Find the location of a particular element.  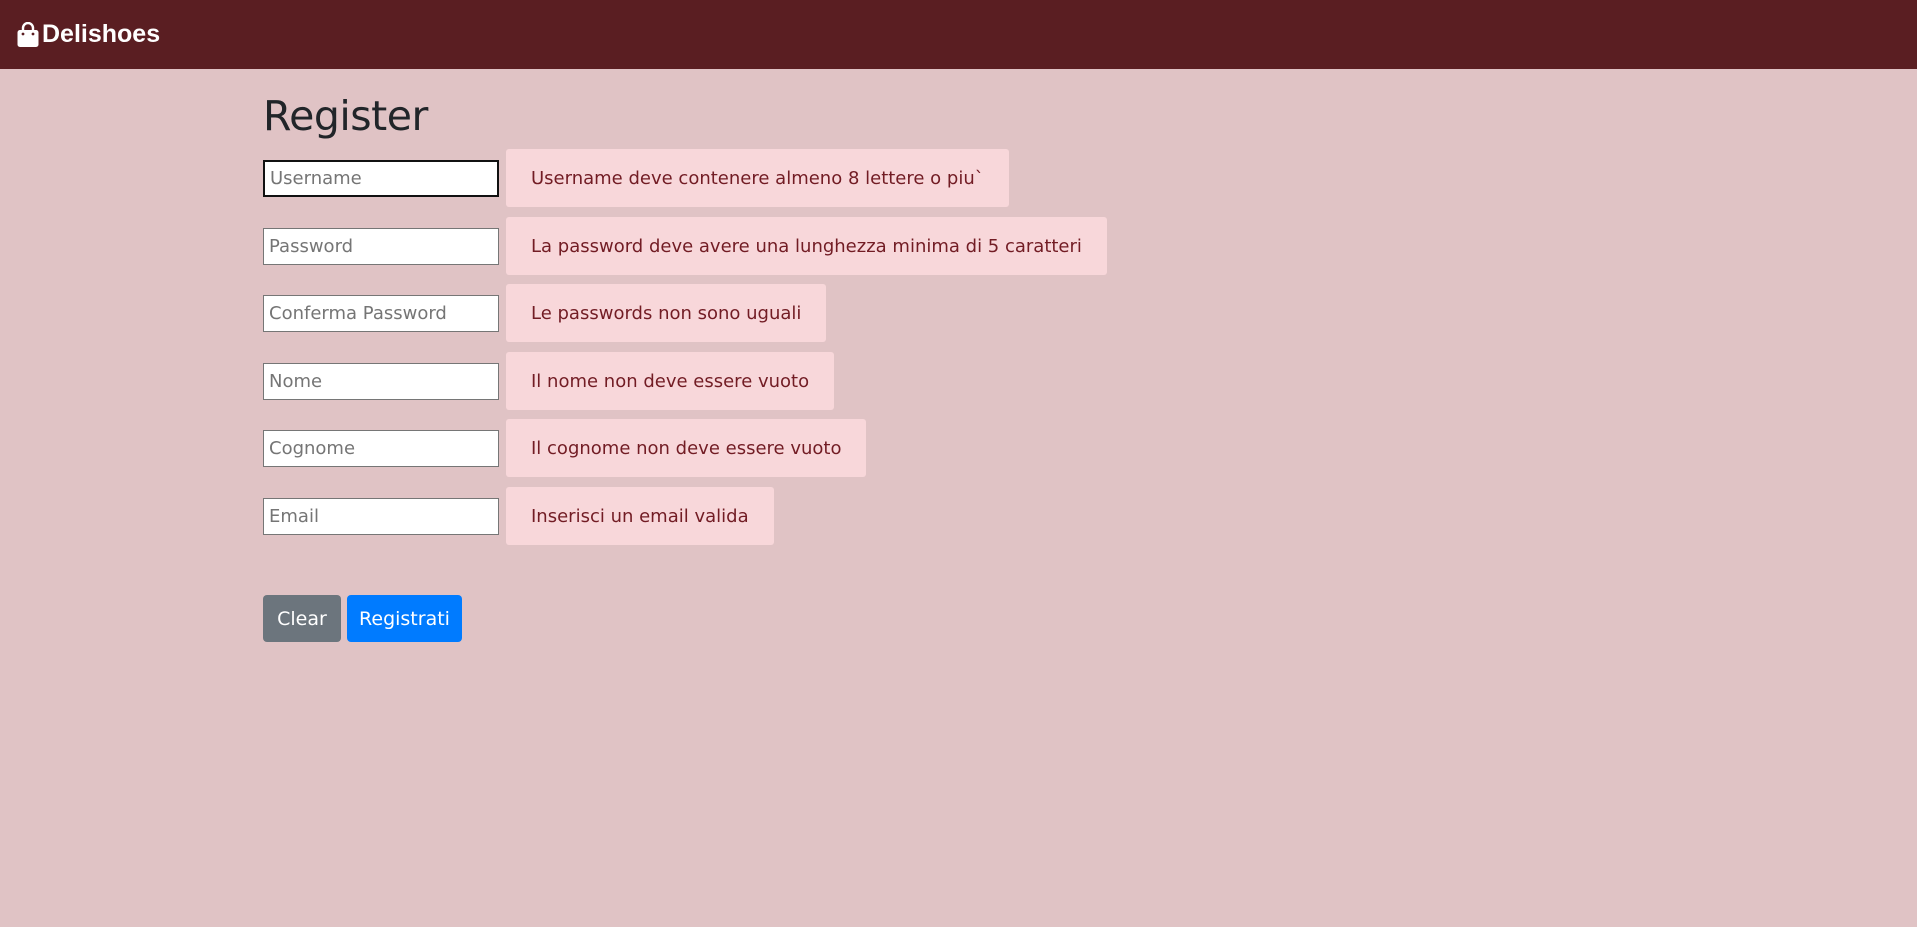

register-button: Registrati is located at coordinates (404, 618).